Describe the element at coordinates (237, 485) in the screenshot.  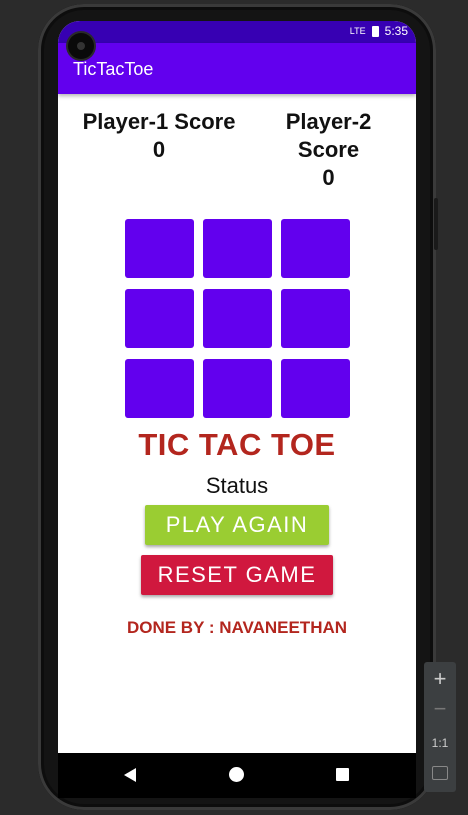
I see `game-status: Status` at that location.